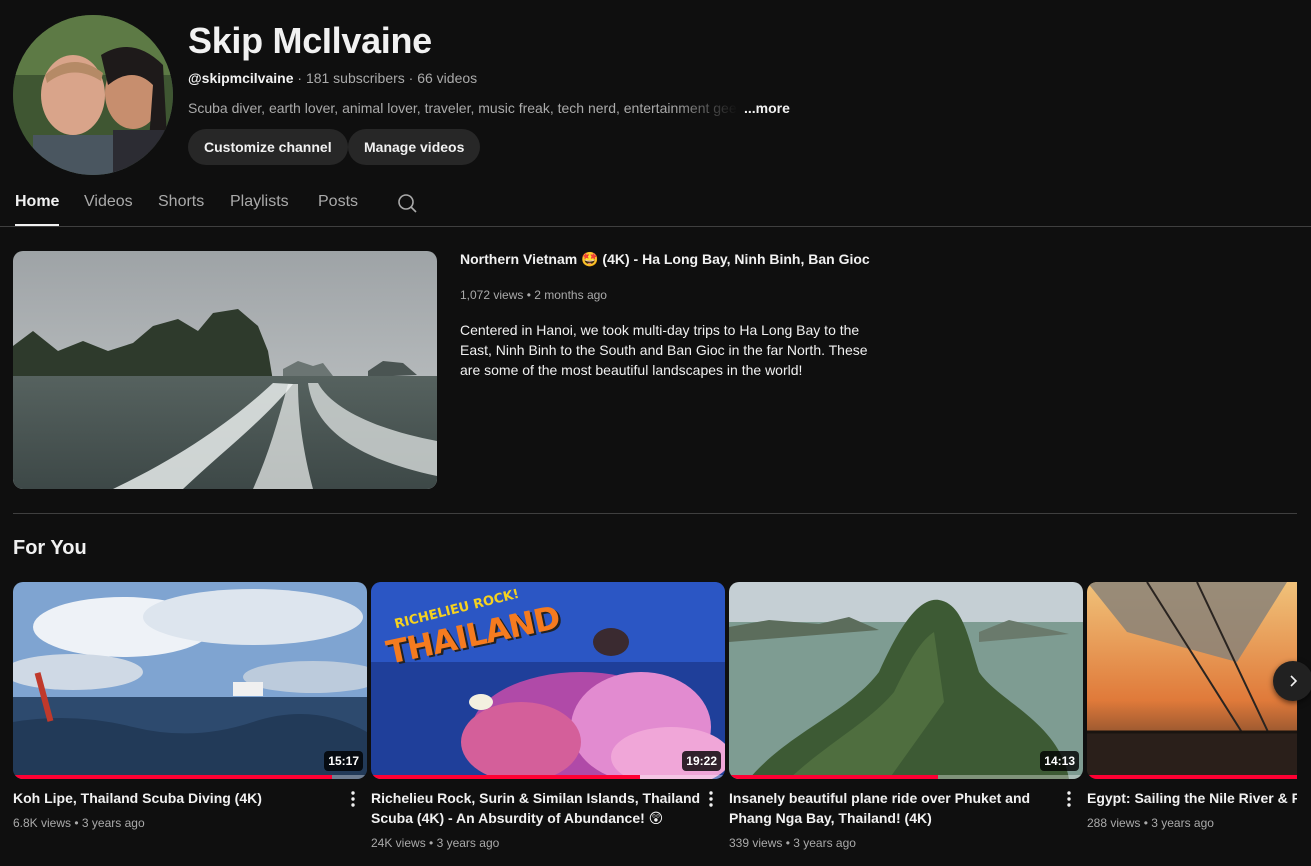 The width and height of the screenshot is (1311, 866). I want to click on manage-videos-button: Manage videos, so click(414, 147).